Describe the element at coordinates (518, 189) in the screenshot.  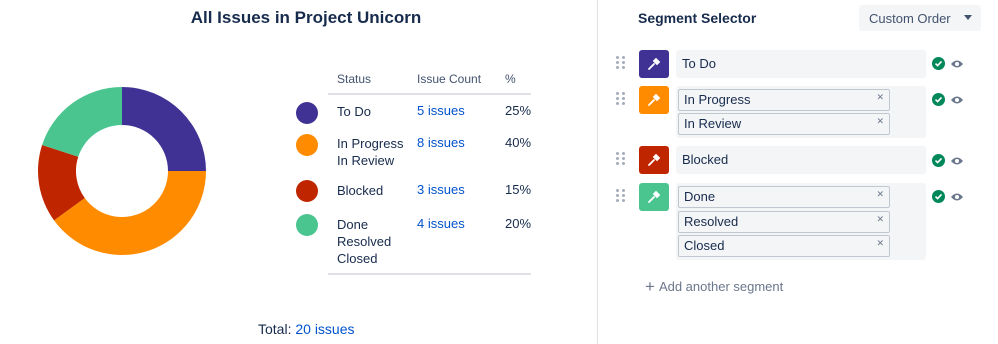
I see `legend-percent: 15%` at that location.